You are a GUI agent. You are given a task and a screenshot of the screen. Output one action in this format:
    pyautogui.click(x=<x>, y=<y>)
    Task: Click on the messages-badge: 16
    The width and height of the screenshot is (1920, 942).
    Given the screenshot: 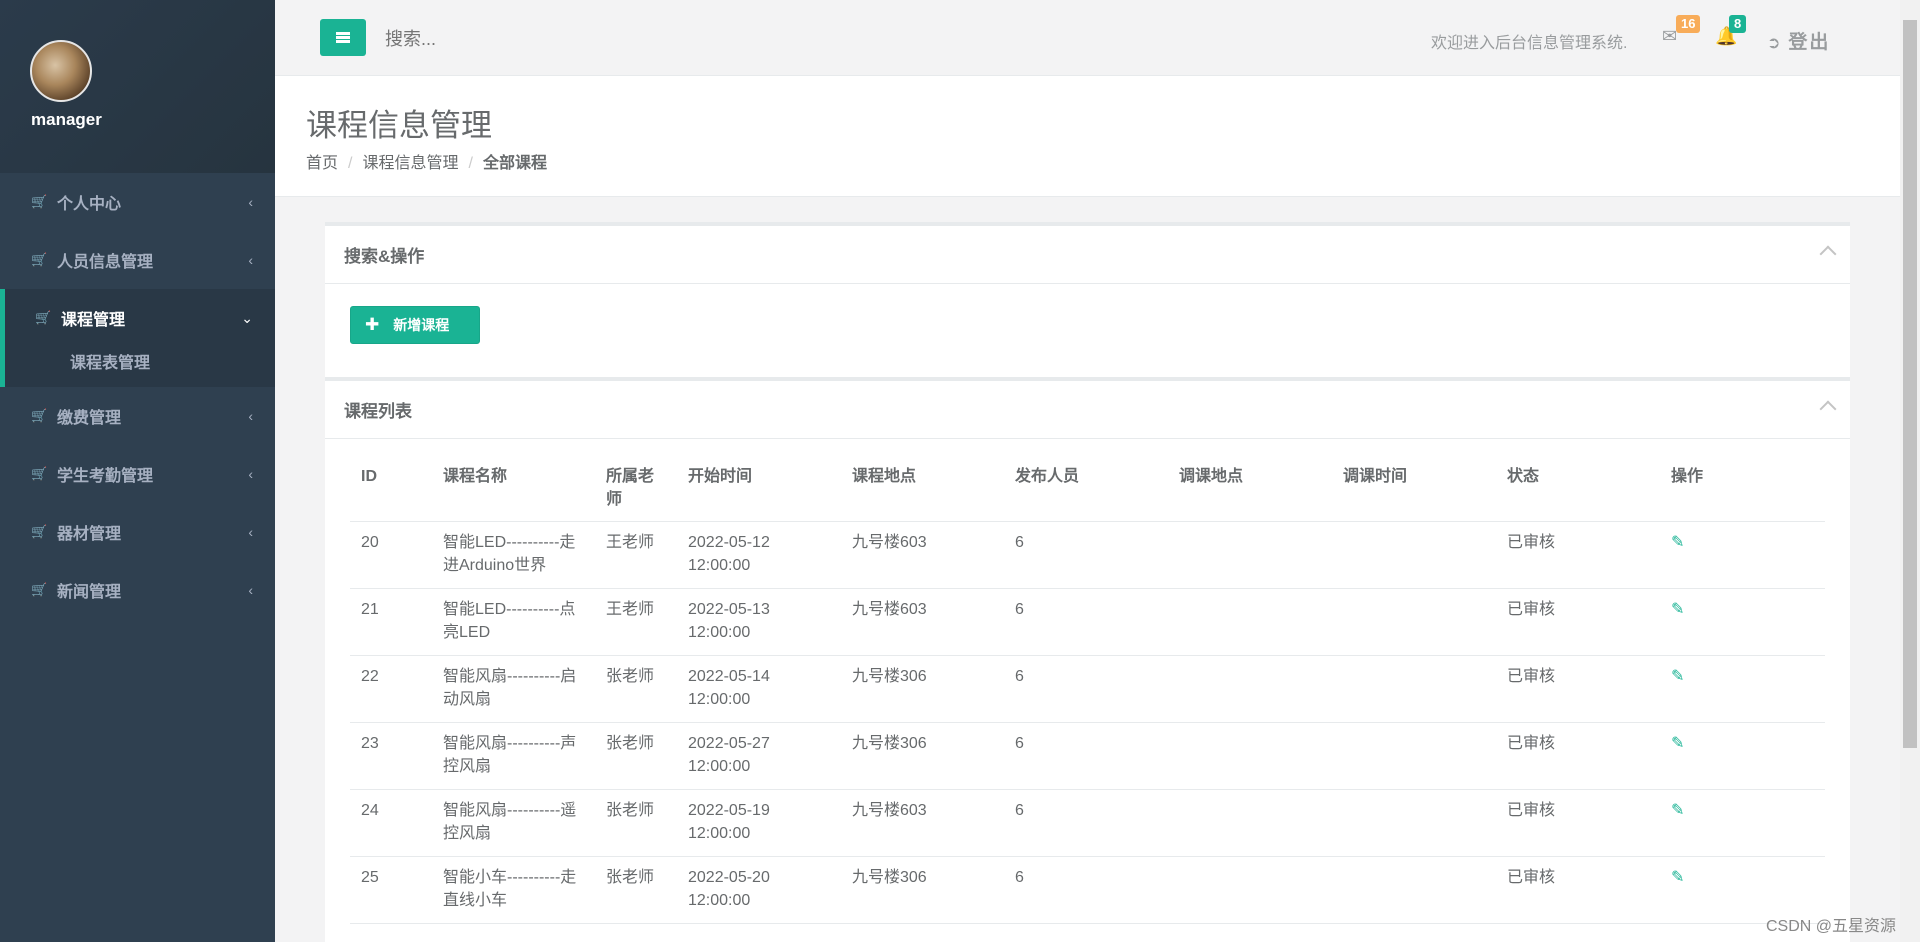 What is the action you would take?
    pyautogui.click(x=1688, y=24)
    